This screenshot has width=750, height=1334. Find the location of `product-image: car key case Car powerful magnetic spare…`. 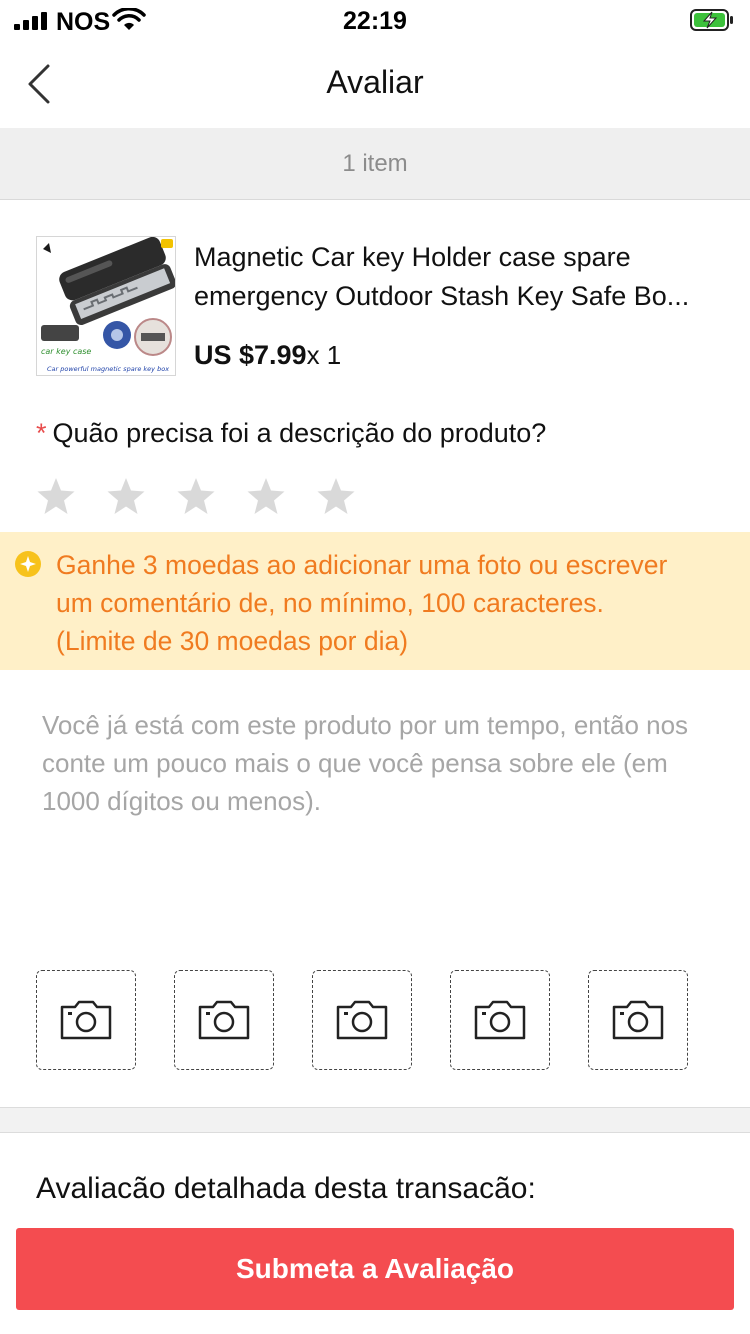

product-image: car key case Car powerful magnetic spare… is located at coordinates (106, 306).